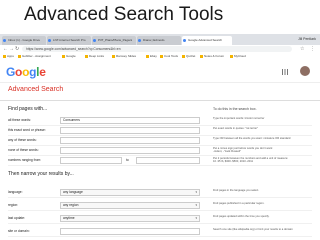 The image size is (320, 240). What do you see at coordinates (307, 39) in the screenshot?
I see `browser-user-name: Jill Pentlark` at bounding box center [307, 39].